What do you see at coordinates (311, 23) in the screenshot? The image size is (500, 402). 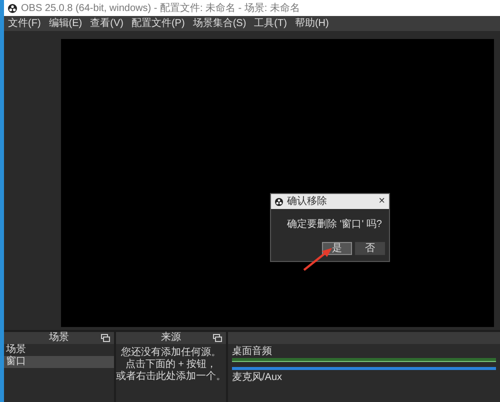 I see `menu-item: 帮助(H)` at bounding box center [311, 23].